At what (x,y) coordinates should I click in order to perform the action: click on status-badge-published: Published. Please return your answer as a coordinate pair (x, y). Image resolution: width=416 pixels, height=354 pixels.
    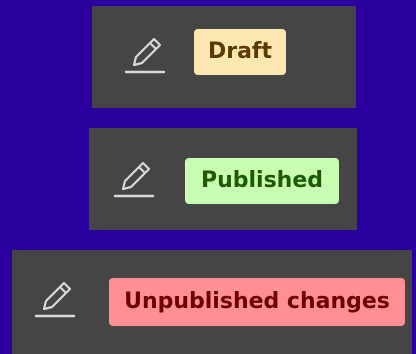
    Looking at the image, I should click on (262, 181).